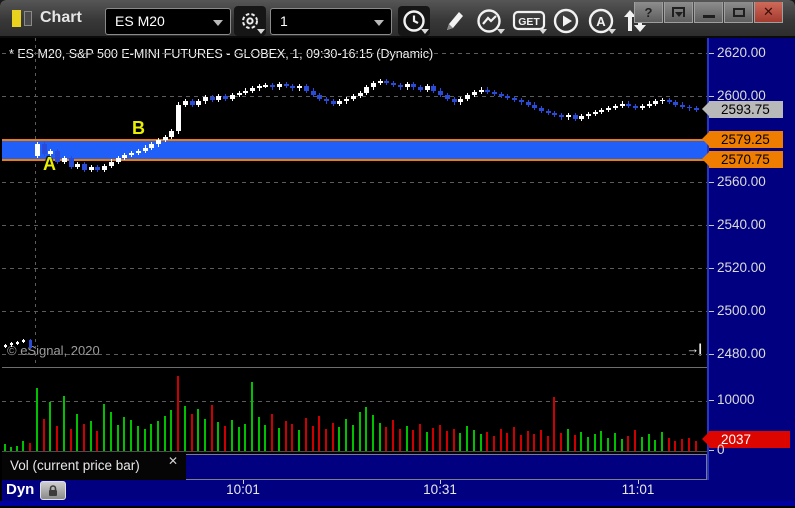  I want to click on close-pane-icon: ✕, so click(173, 461).